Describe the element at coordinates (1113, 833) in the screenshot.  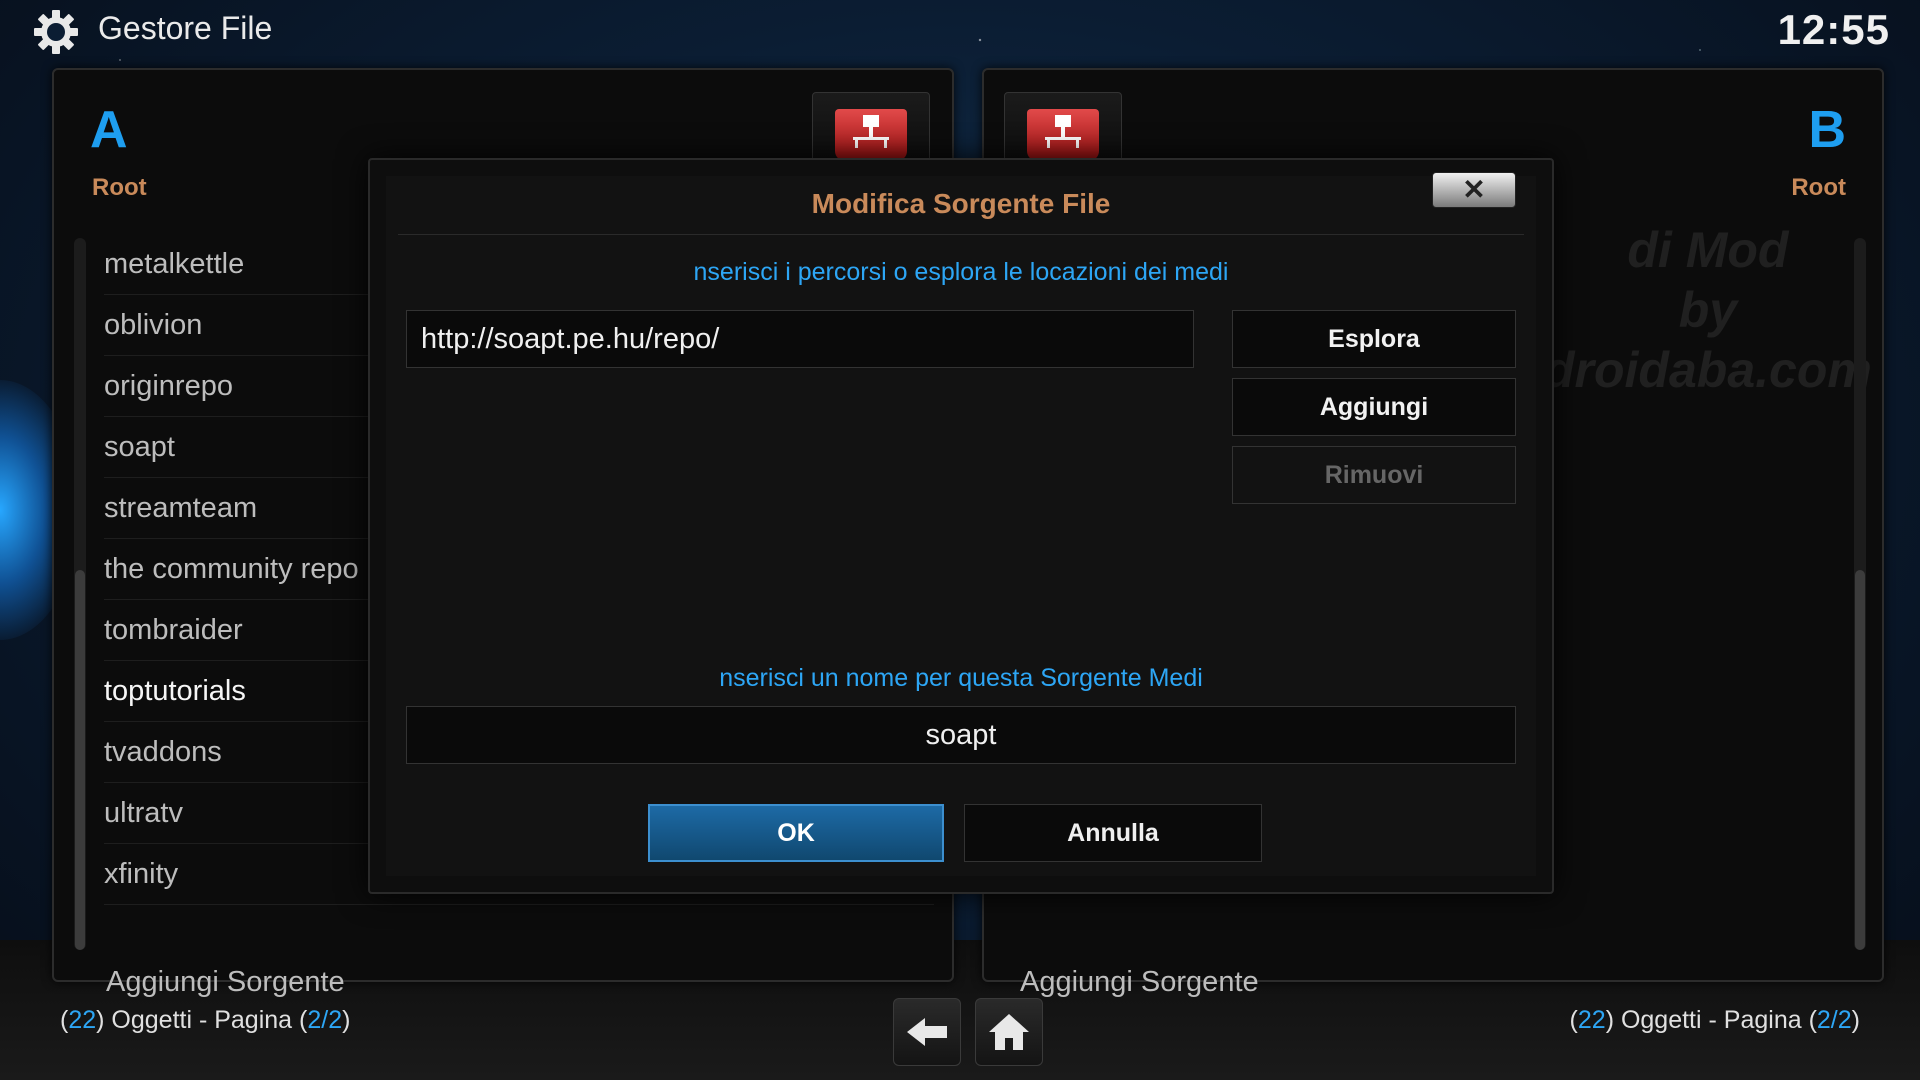
I see `cancel-button: Annulla` at that location.